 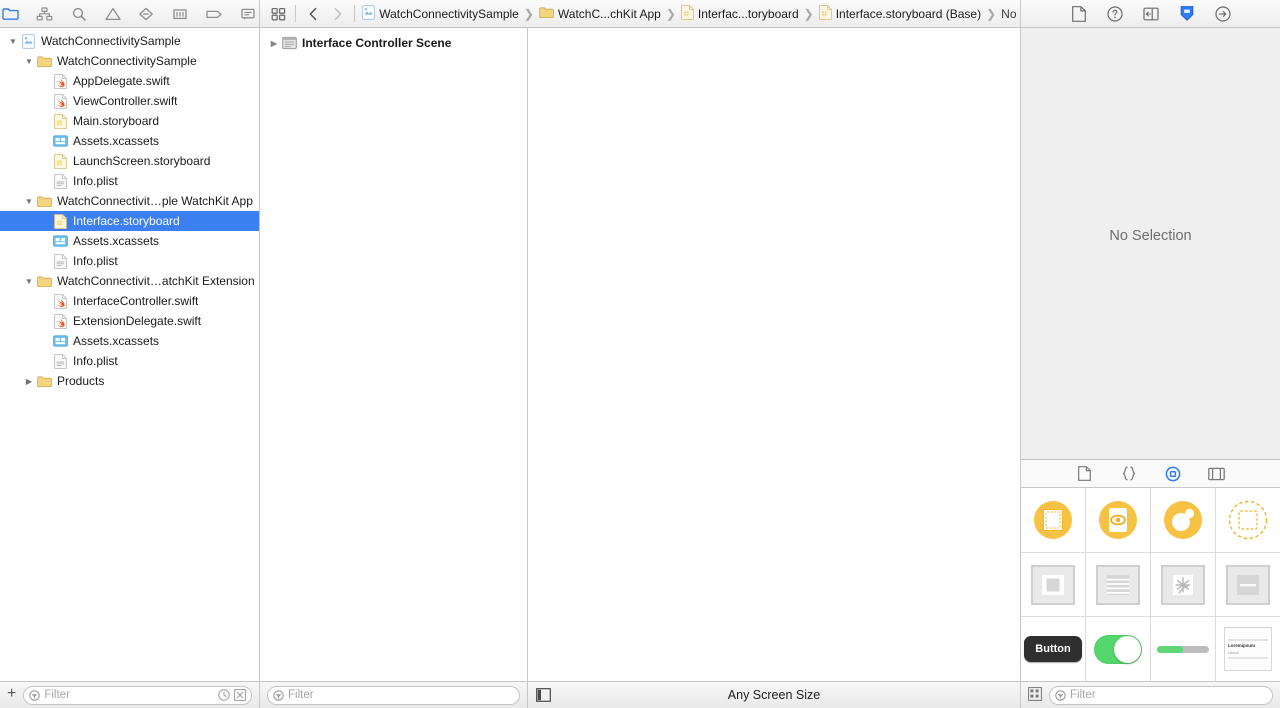 What do you see at coordinates (129, 321) in the screenshot?
I see `tree-row: ExtensionDelegate.swift` at bounding box center [129, 321].